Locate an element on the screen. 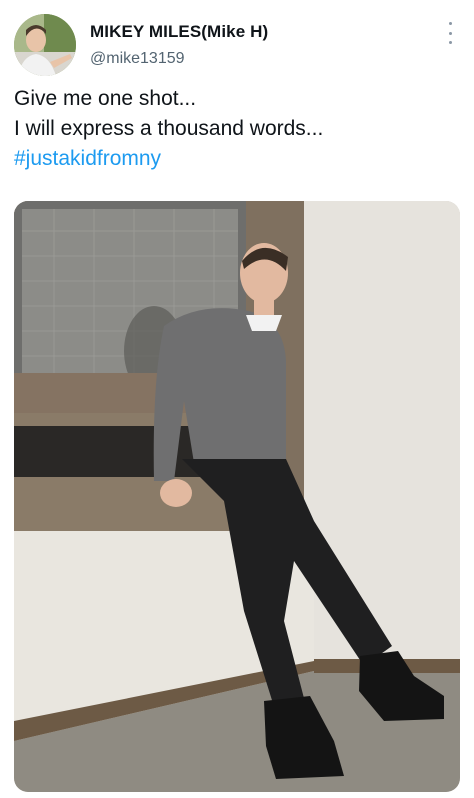  author-handle: @mike13159 is located at coordinates (137, 59).